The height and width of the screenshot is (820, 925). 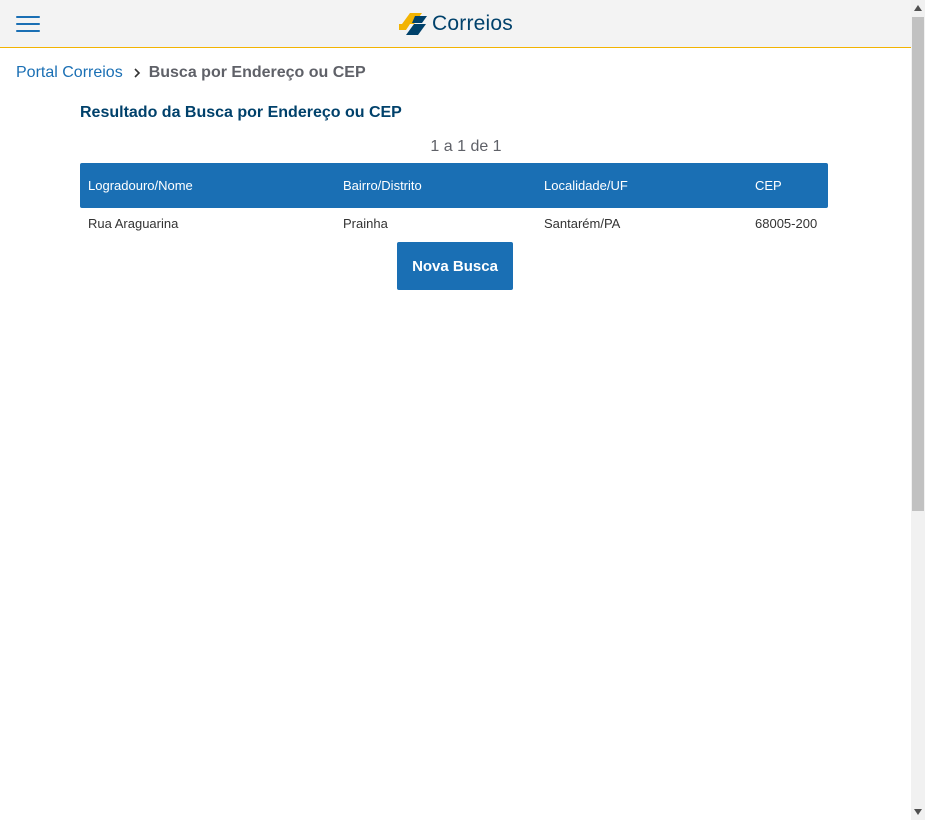 What do you see at coordinates (140, 185) in the screenshot?
I see `column-header-logradouro: Logradouro/Nome` at bounding box center [140, 185].